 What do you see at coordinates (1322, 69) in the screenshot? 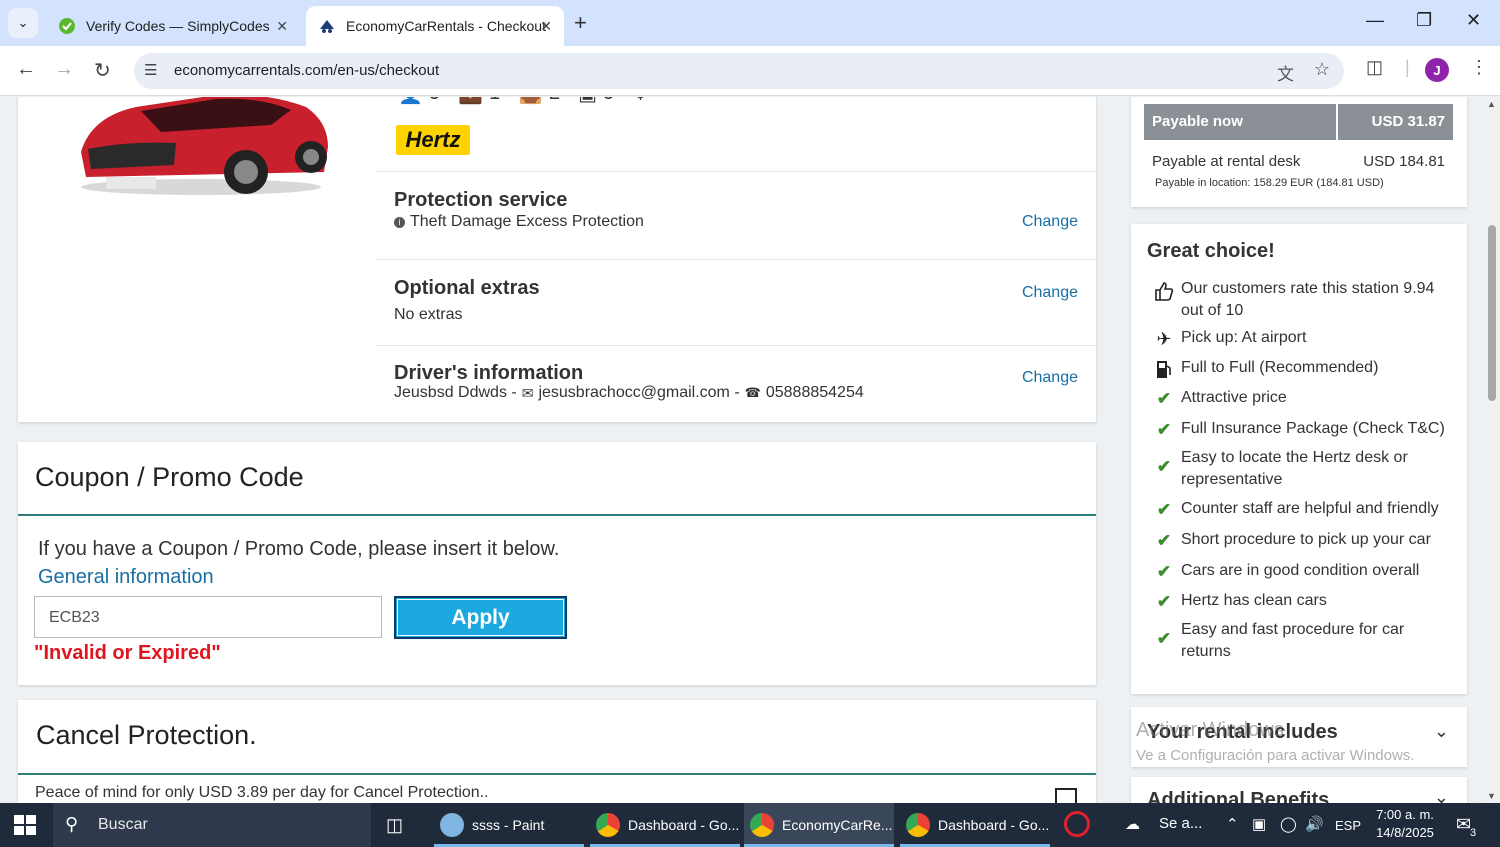
I see `bookmark-star-icon: ☆` at bounding box center [1322, 69].